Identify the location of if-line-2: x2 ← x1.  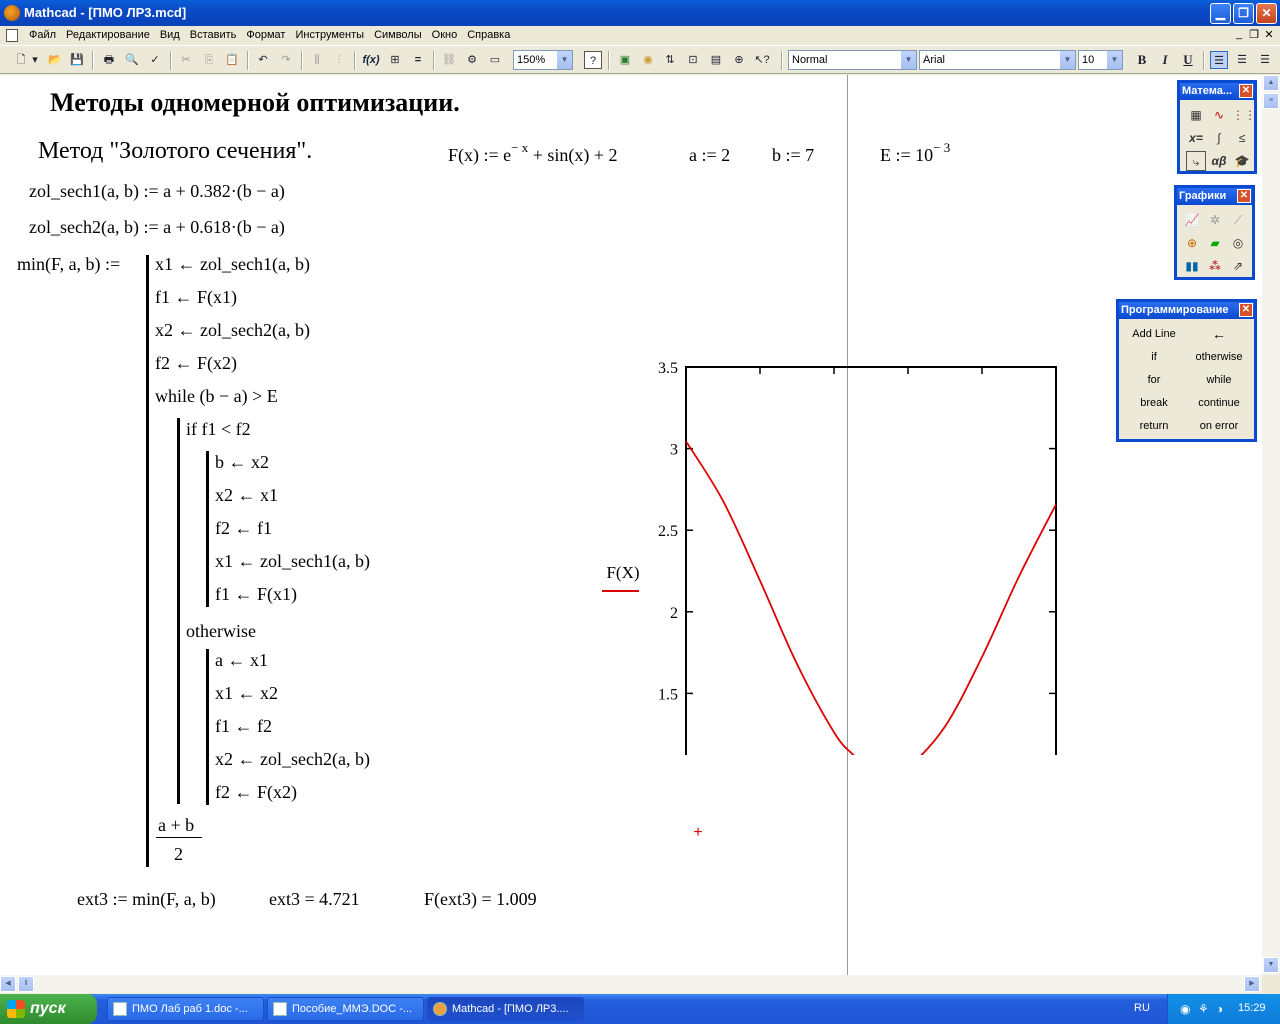
(246, 495).